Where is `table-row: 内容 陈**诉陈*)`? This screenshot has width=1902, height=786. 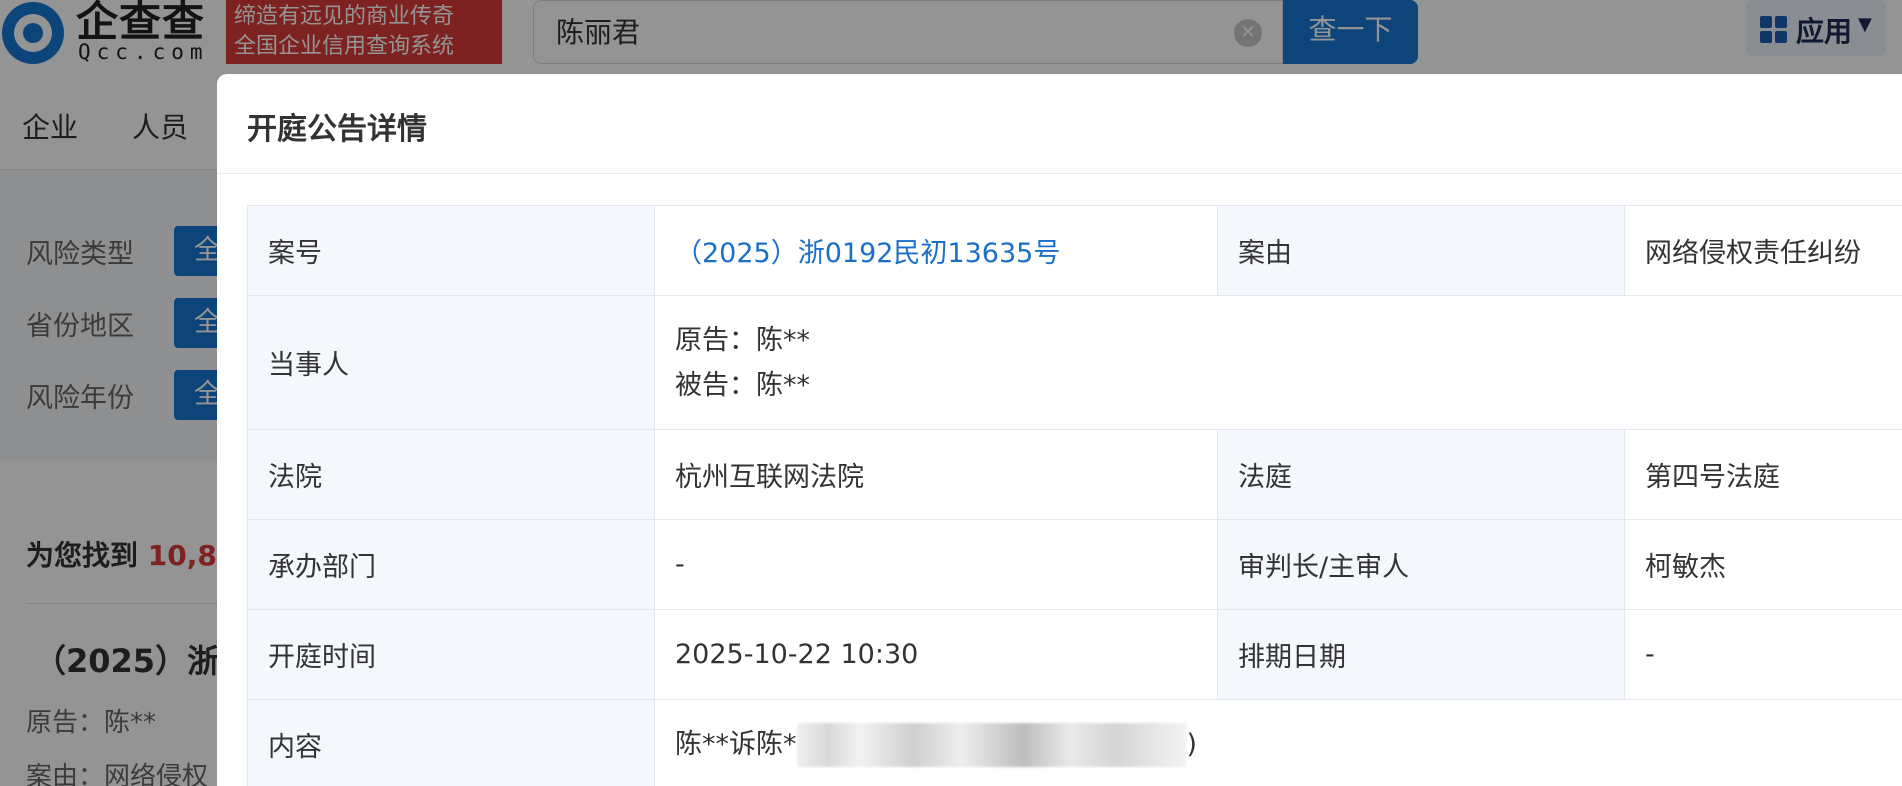 table-row: 内容 陈**诉陈*) is located at coordinates (1074, 742).